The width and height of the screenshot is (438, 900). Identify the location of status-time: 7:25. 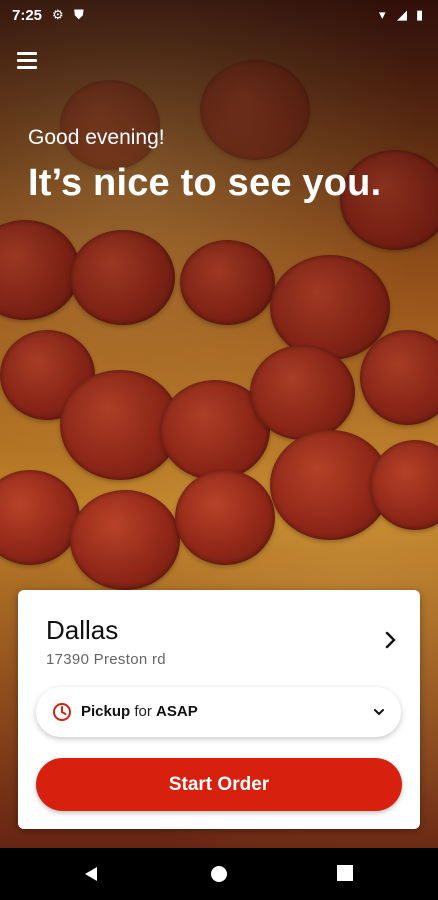
(27, 15).